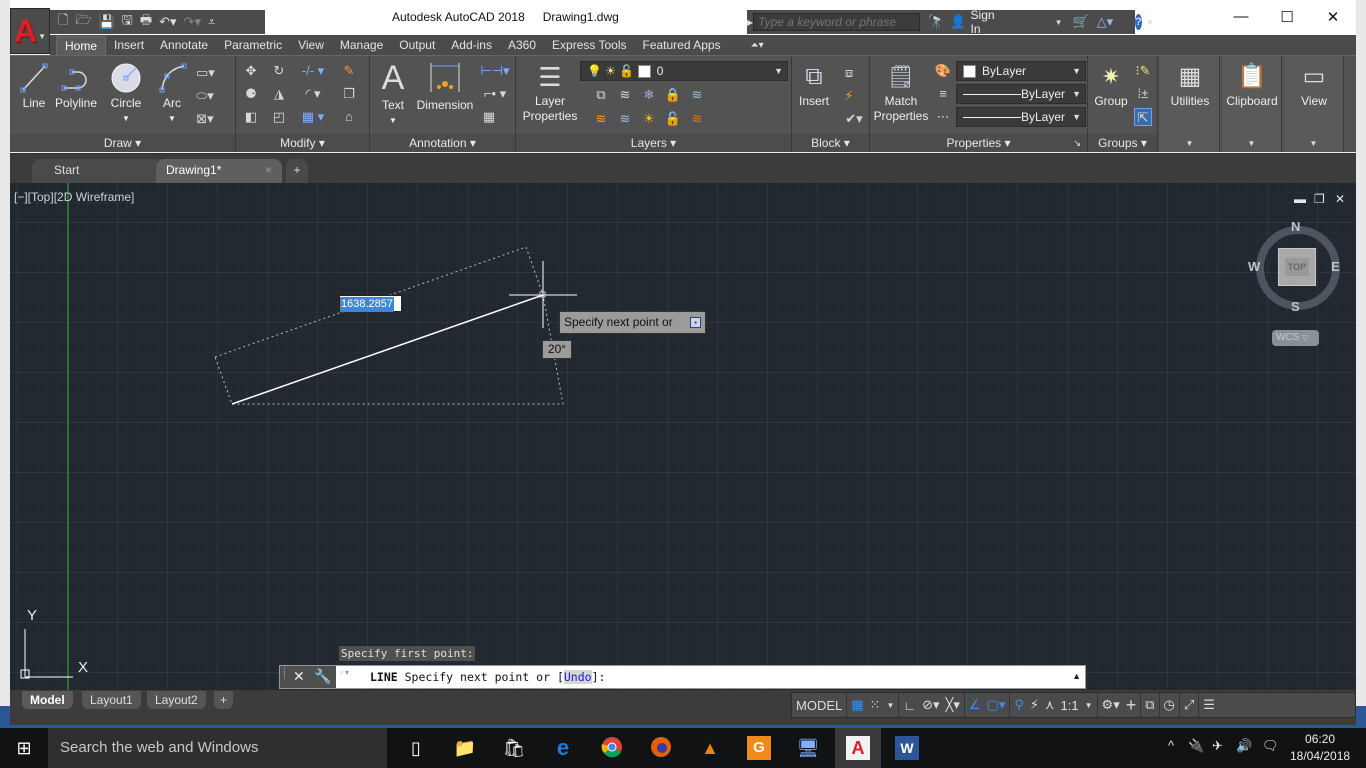 This screenshot has width=1366, height=768. Describe the element at coordinates (975, 705) in the screenshot. I see `object-snap-tracking-icon: ∠` at that location.